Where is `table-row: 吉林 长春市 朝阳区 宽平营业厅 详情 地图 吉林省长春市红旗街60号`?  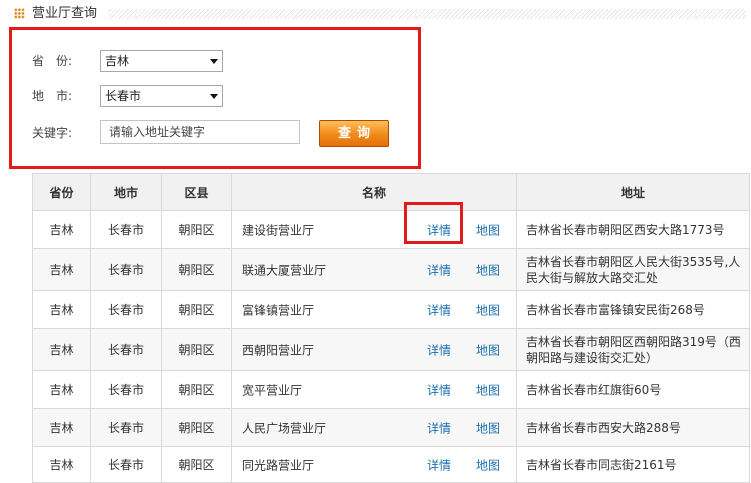
table-row: 吉林 长春市 朝阳区 宽平营业厅 详情 地图 吉林省长春市红旗街60号 is located at coordinates (391, 389).